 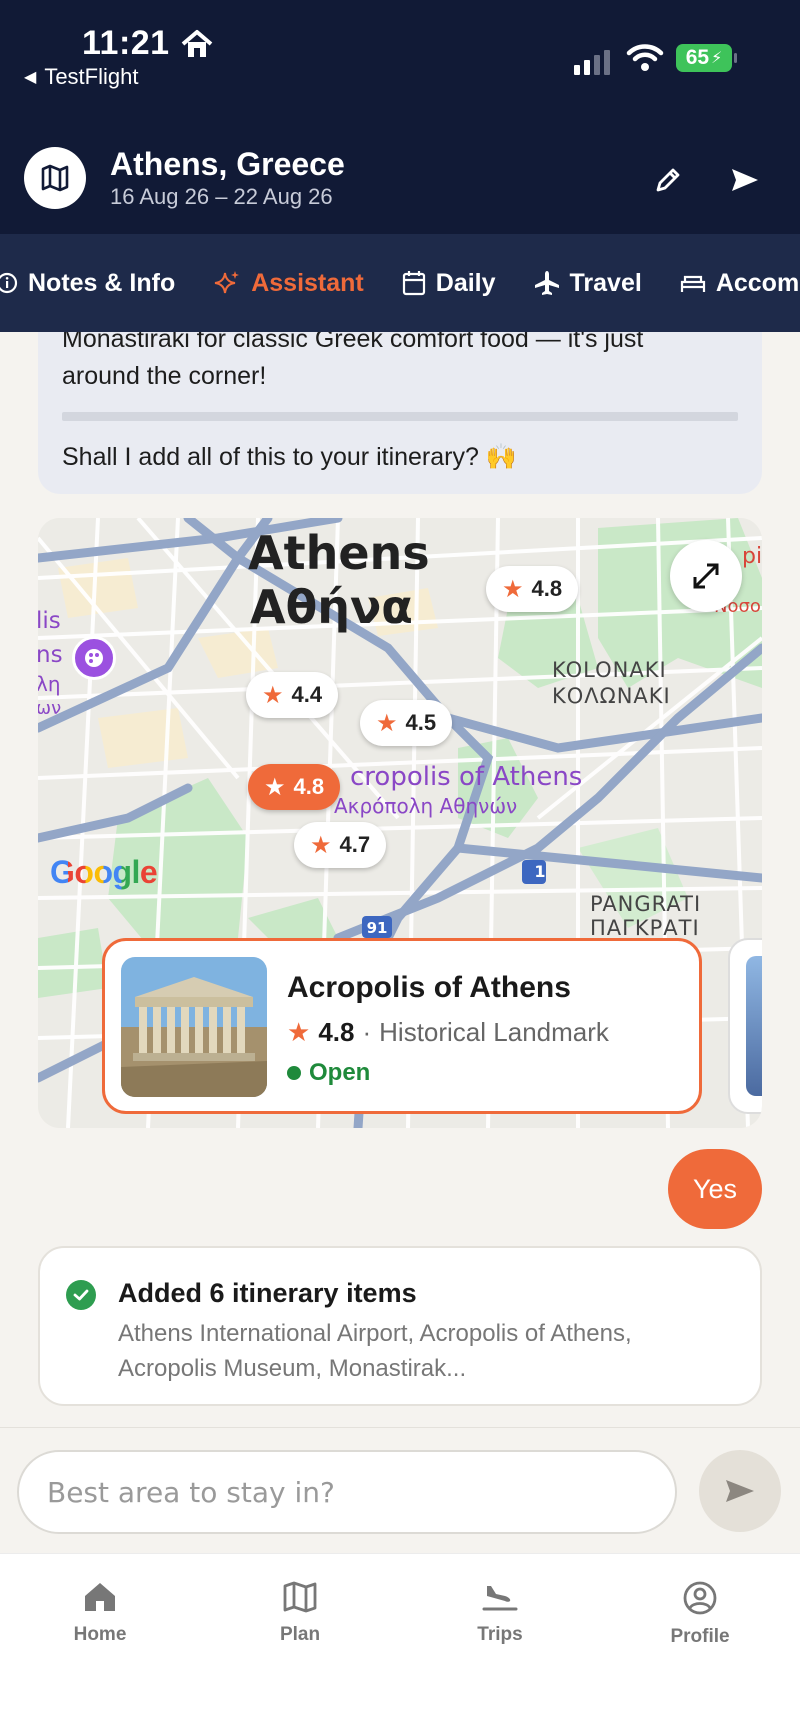 I want to click on nav-home: Home, so click(x=100, y=1613).